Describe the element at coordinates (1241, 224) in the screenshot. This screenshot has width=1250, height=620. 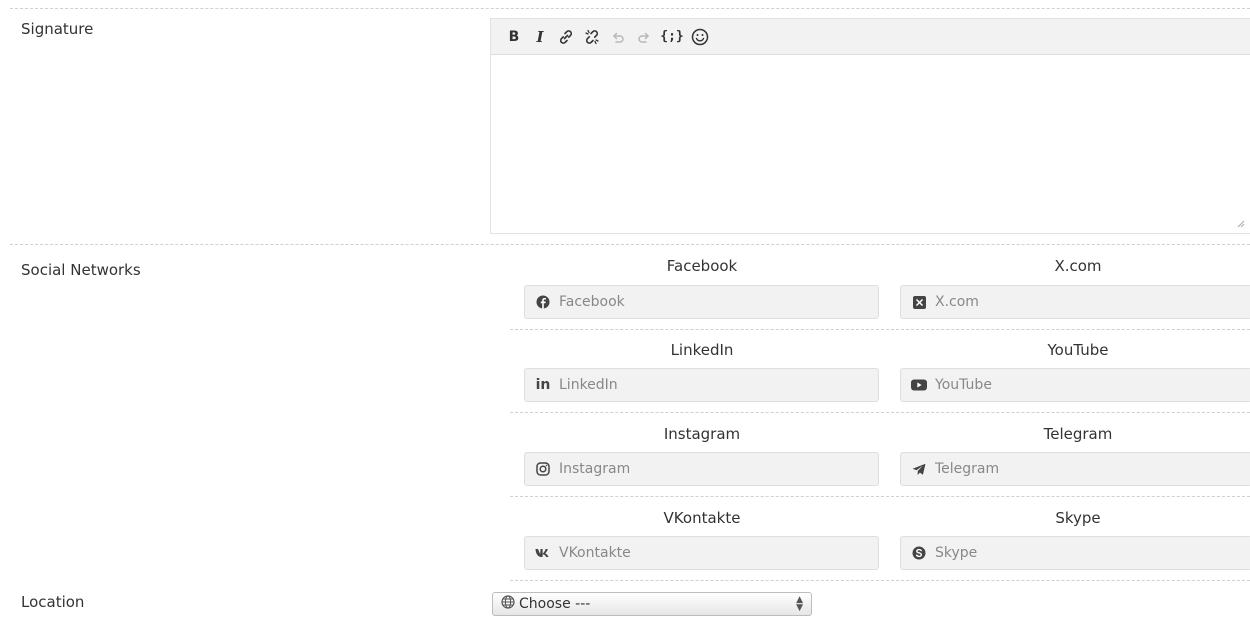
I see `resize-handle-icon` at that location.